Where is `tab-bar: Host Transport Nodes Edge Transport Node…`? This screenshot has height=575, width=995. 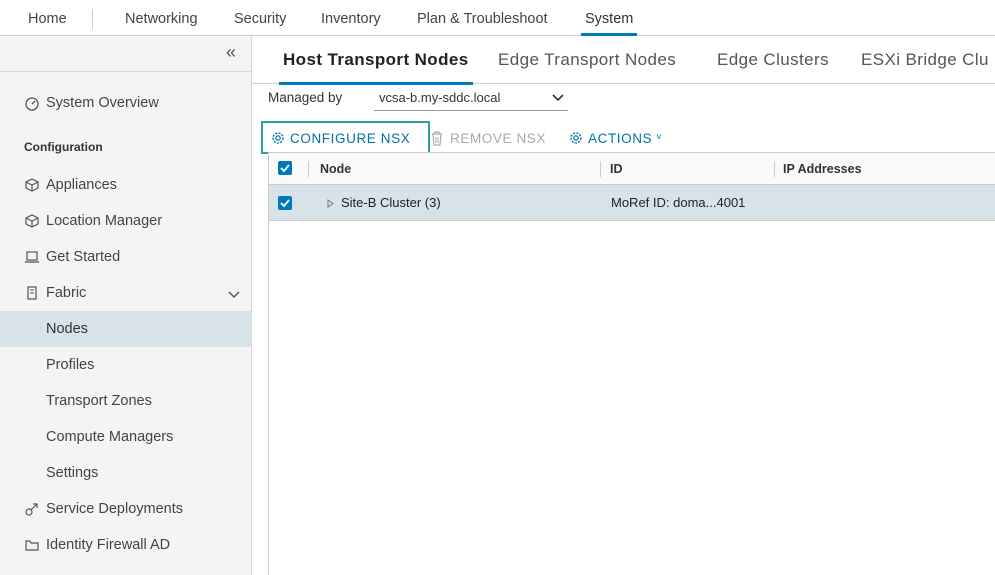 tab-bar: Host Transport Nodes Edge Transport Node… is located at coordinates (623, 60).